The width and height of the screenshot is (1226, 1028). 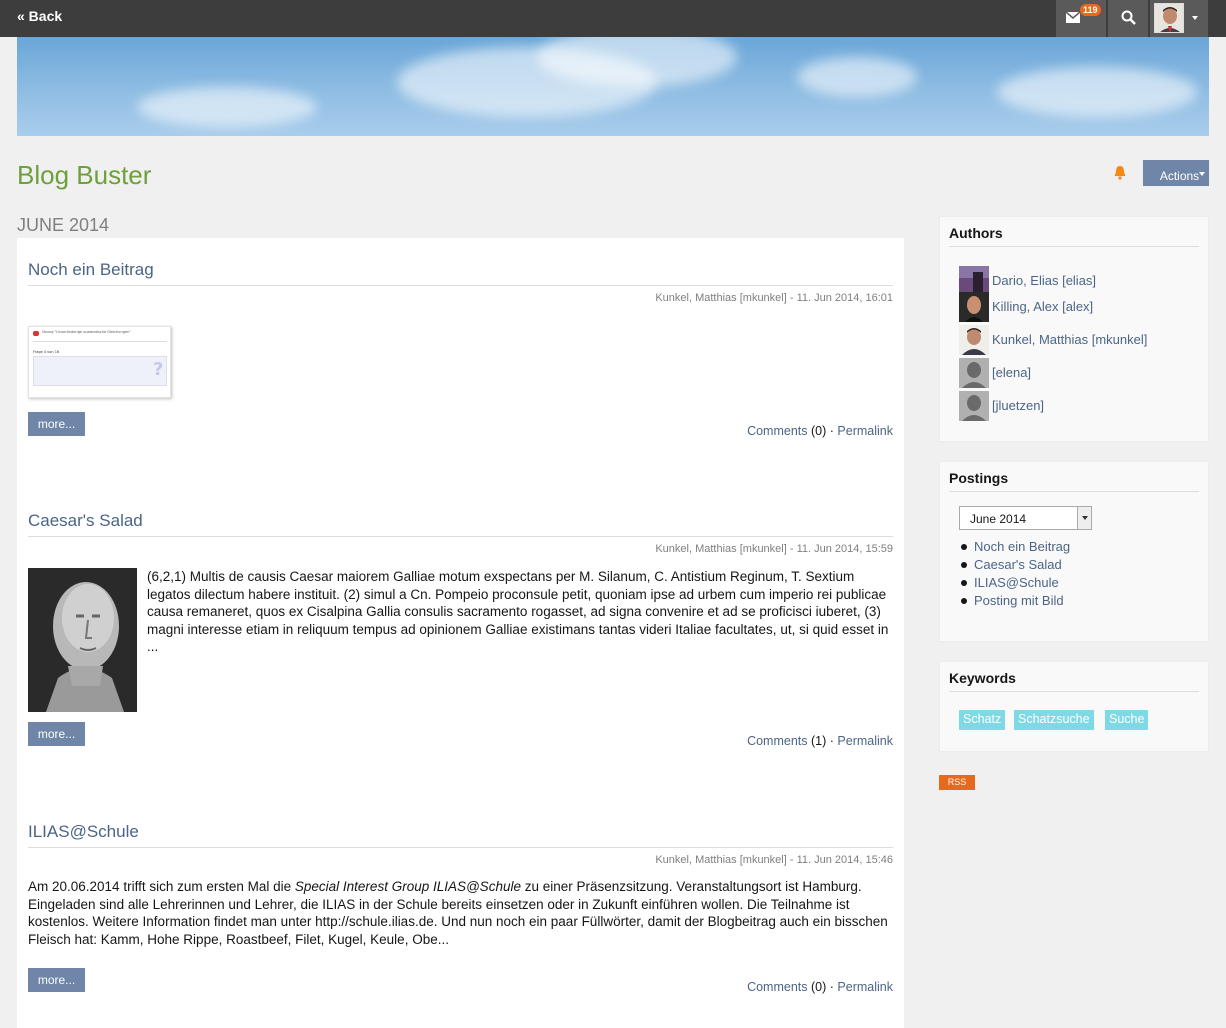 I want to click on post-title: Caesar's Salad, so click(x=460, y=524).